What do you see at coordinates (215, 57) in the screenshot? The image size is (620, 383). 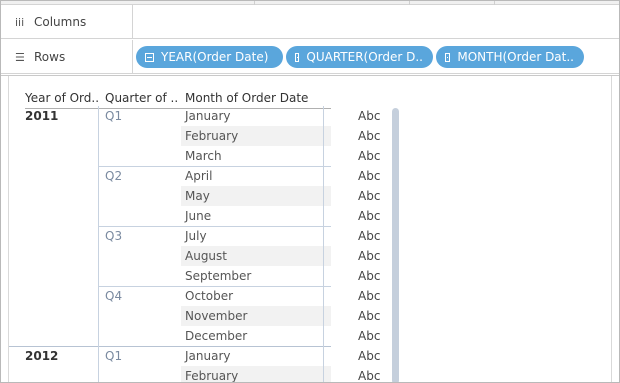 I see `pill-label: YEAR(Order Date)` at bounding box center [215, 57].